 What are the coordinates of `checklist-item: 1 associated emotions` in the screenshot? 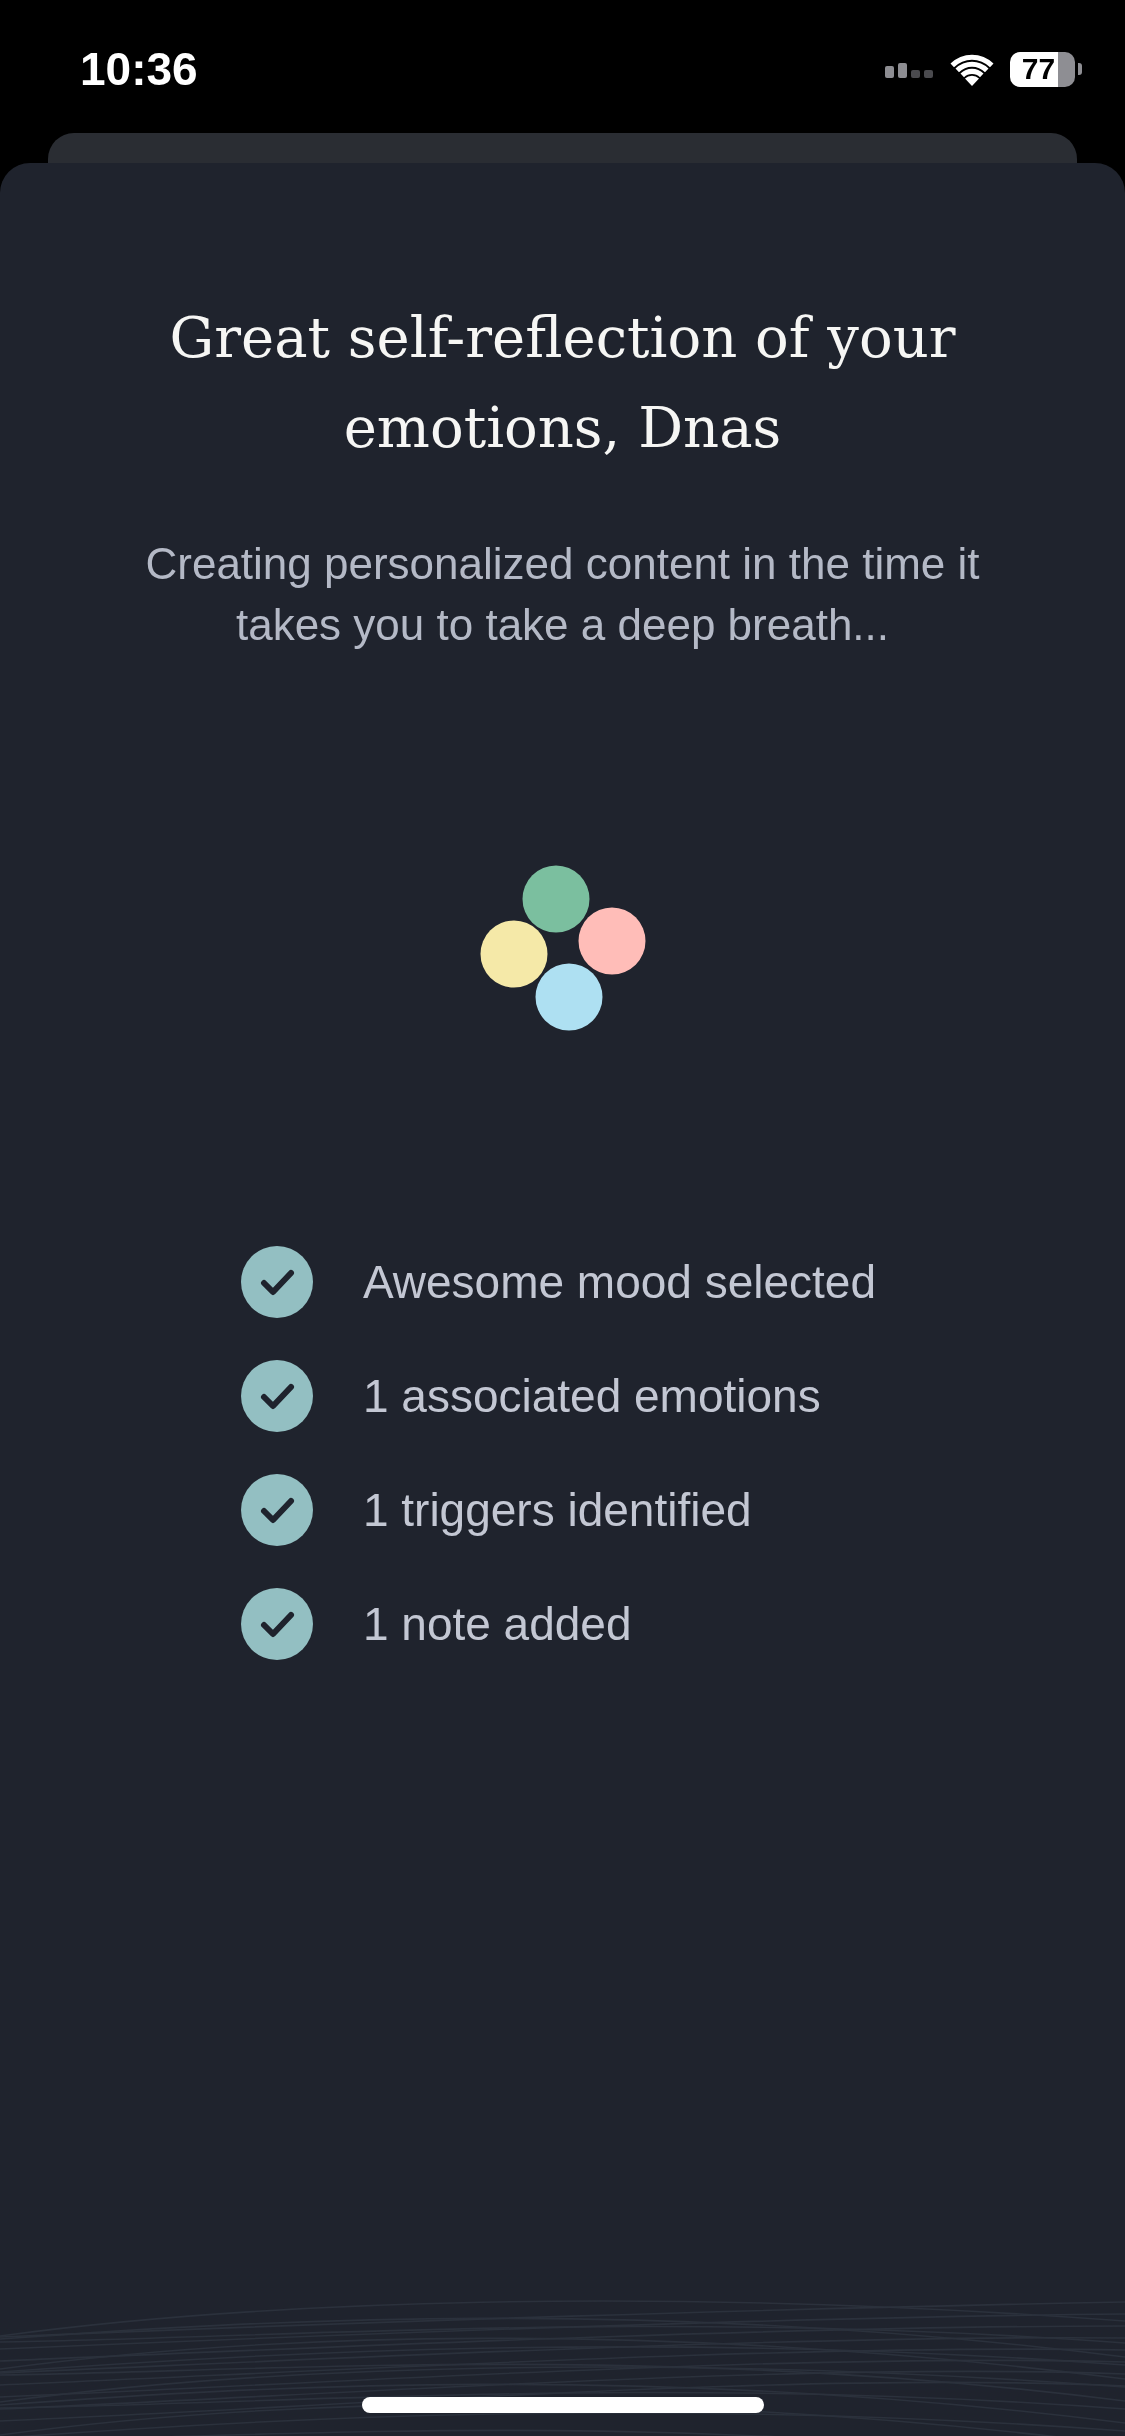 It's located at (591, 1396).